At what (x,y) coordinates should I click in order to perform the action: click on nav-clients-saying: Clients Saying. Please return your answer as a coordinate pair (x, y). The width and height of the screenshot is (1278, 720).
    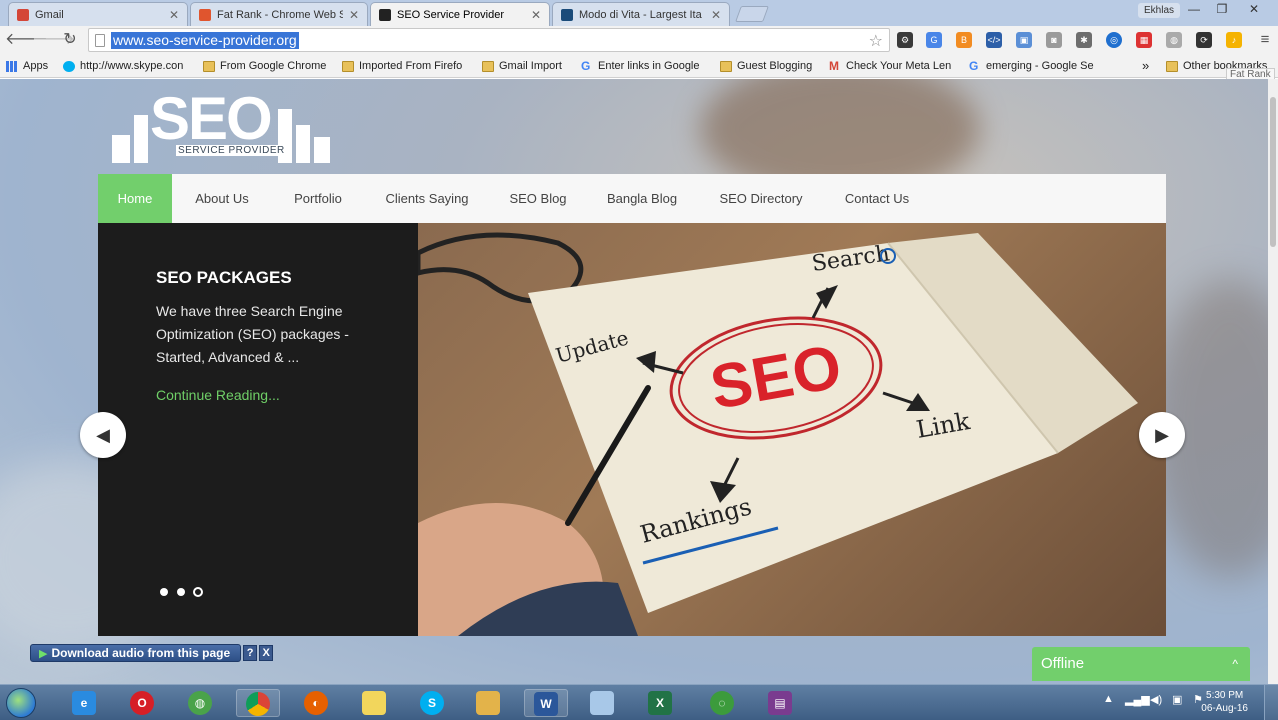
    Looking at the image, I should click on (427, 198).